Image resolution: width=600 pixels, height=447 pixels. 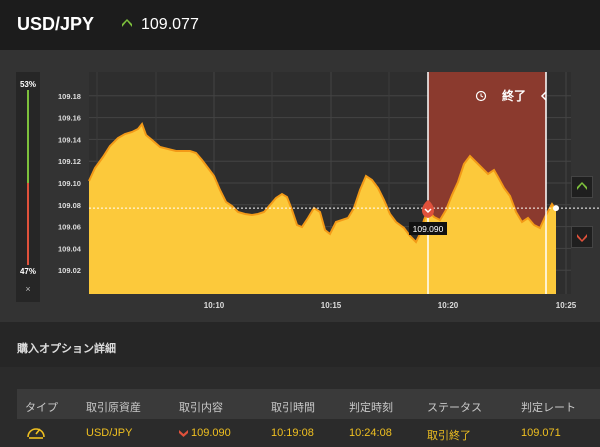 I want to click on y-tick-label: 109.12, so click(x=69, y=161).